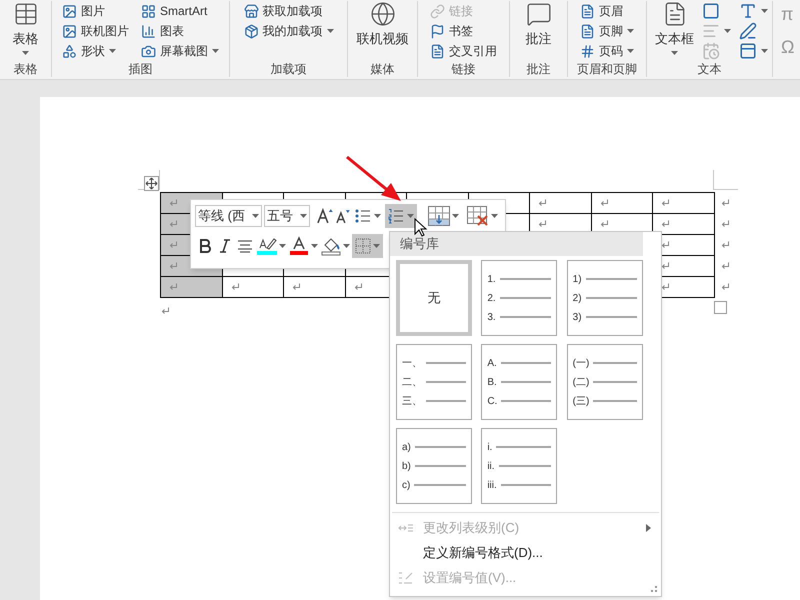  I want to click on highlight-button, so click(271, 246).